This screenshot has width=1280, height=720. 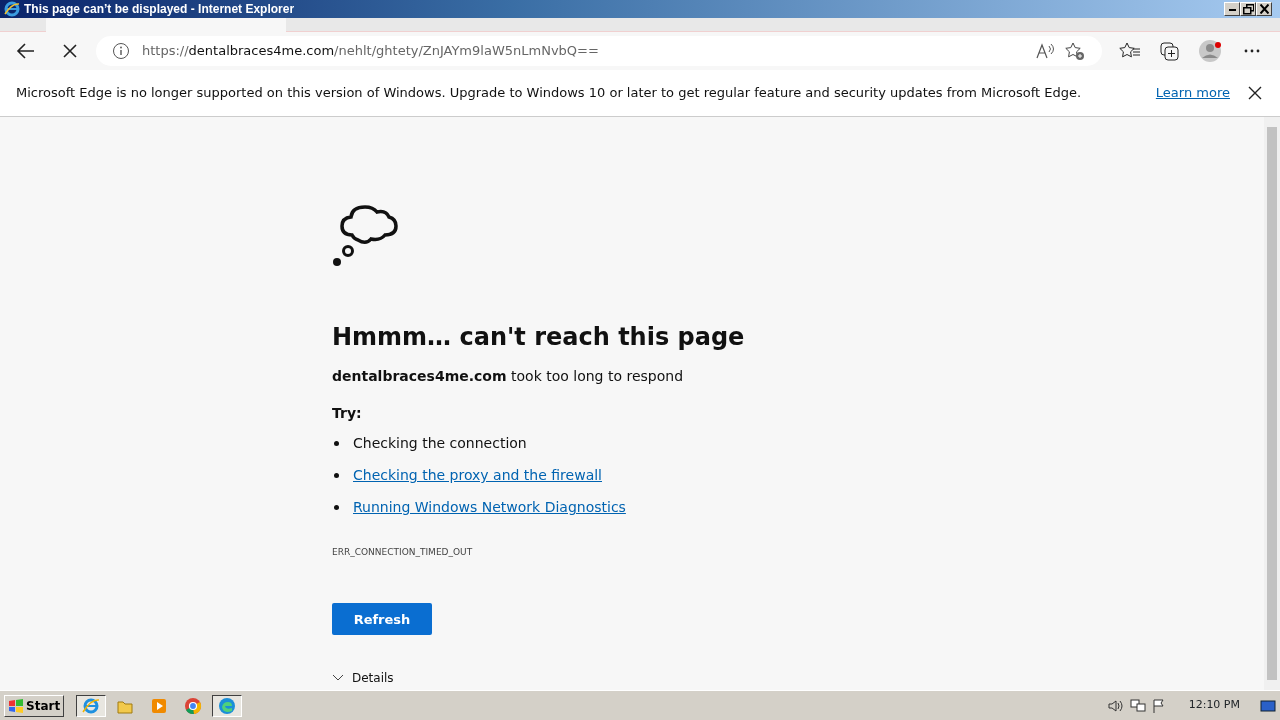 What do you see at coordinates (16, 705) in the screenshot?
I see `windows-logo-icon` at bounding box center [16, 705].